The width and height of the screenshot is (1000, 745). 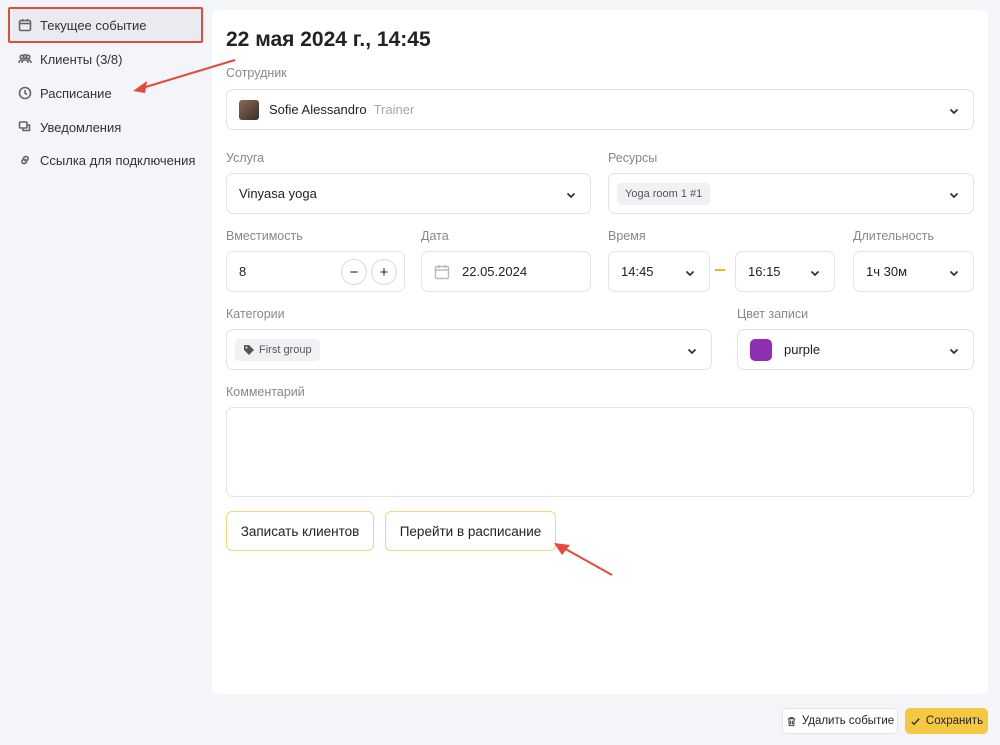 What do you see at coordinates (913, 271) in the screenshot?
I see `duration-select: 1ч 30м` at bounding box center [913, 271].